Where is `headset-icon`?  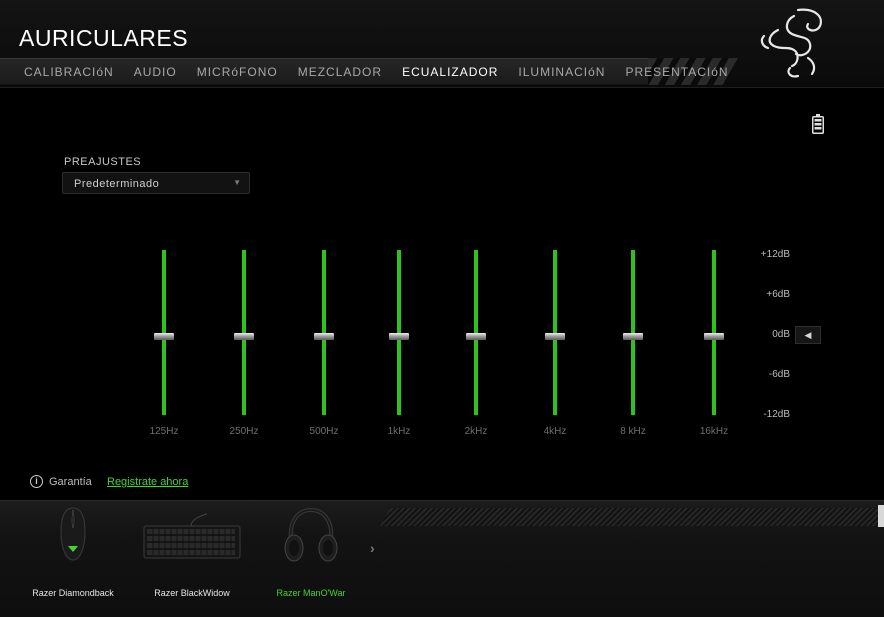
headset-icon is located at coordinates (311, 534).